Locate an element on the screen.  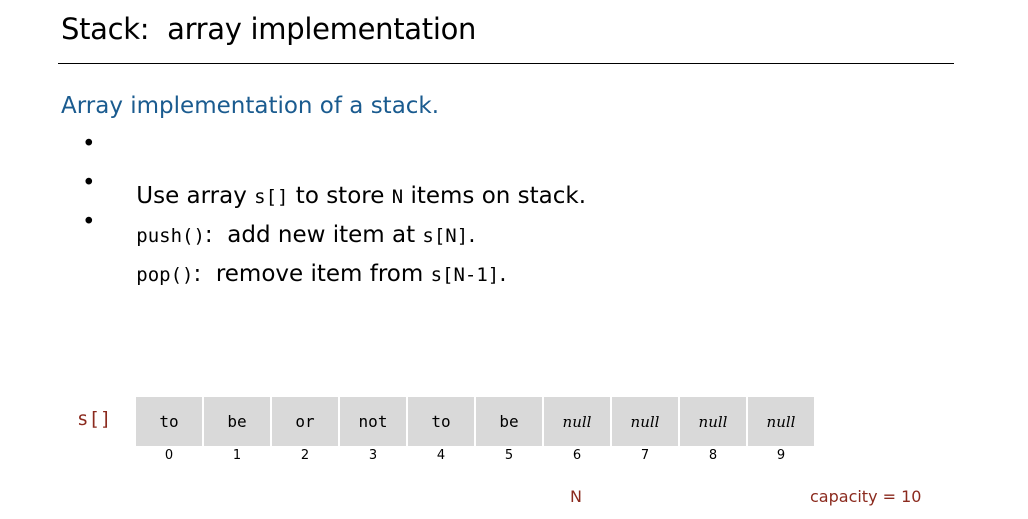
capacity-label: capacity = 10 is located at coordinates (866, 496).